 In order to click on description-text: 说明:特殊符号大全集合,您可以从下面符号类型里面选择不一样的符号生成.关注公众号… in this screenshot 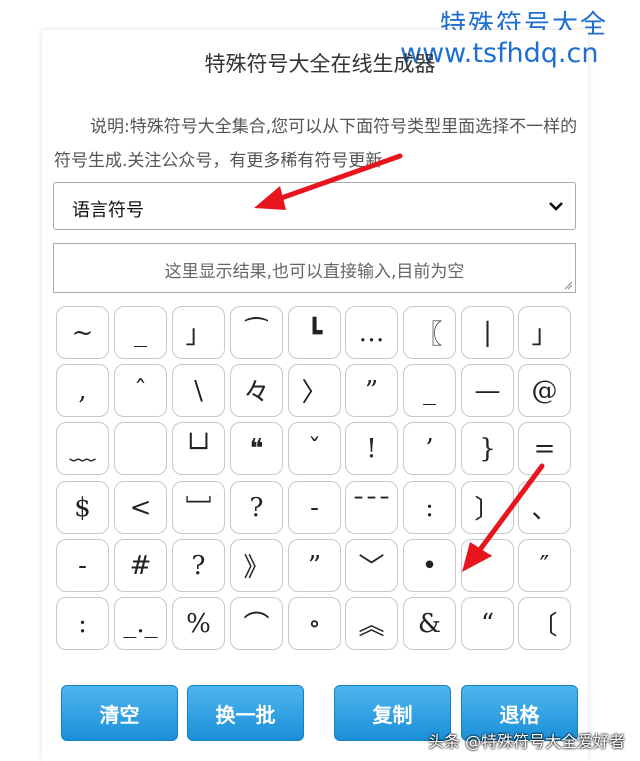, I will do `click(316, 144)`.